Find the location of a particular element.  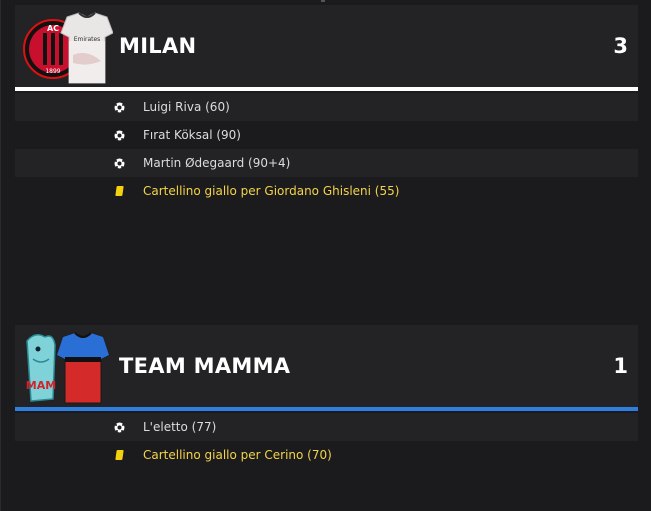

svg-text: Emirates is located at coordinates (87, 39).